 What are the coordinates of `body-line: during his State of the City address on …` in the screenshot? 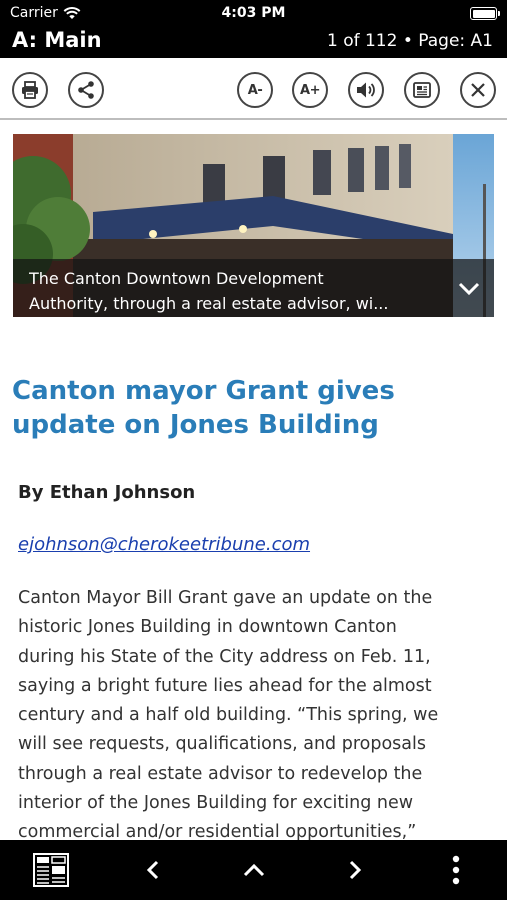 It's located at (224, 656).